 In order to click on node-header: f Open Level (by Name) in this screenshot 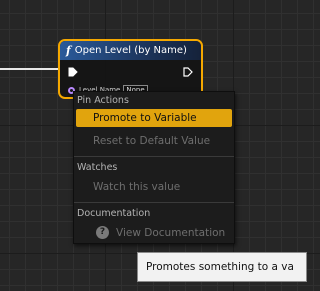, I will do `click(130, 50)`.